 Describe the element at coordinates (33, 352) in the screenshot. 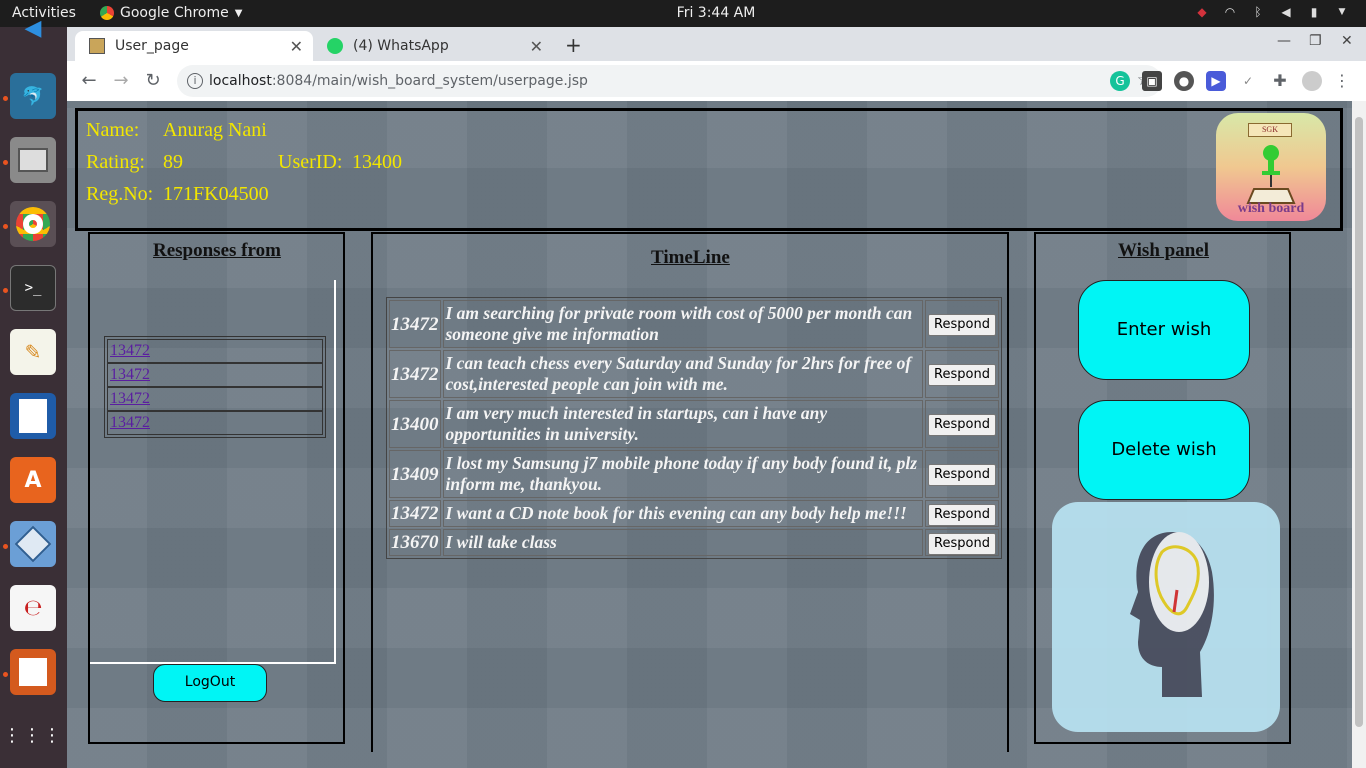

I see `text-editor-icon: ✎` at that location.